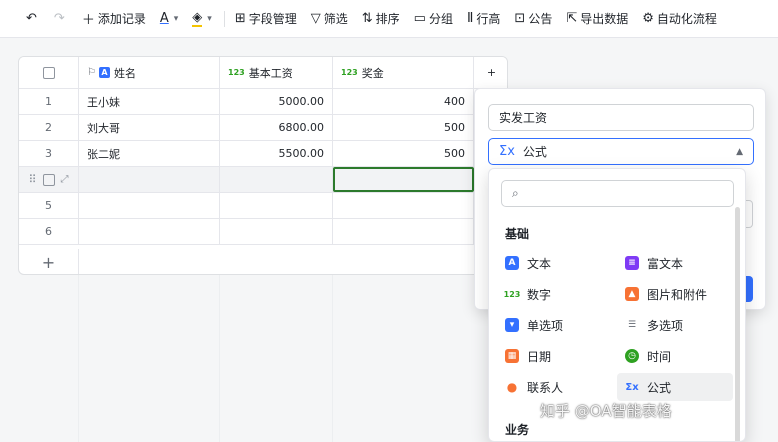 The height and width of the screenshot is (442, 778). Describe the element at coordinates (49, 261) in the screenshot. I see `add-row-button: +` at that location.